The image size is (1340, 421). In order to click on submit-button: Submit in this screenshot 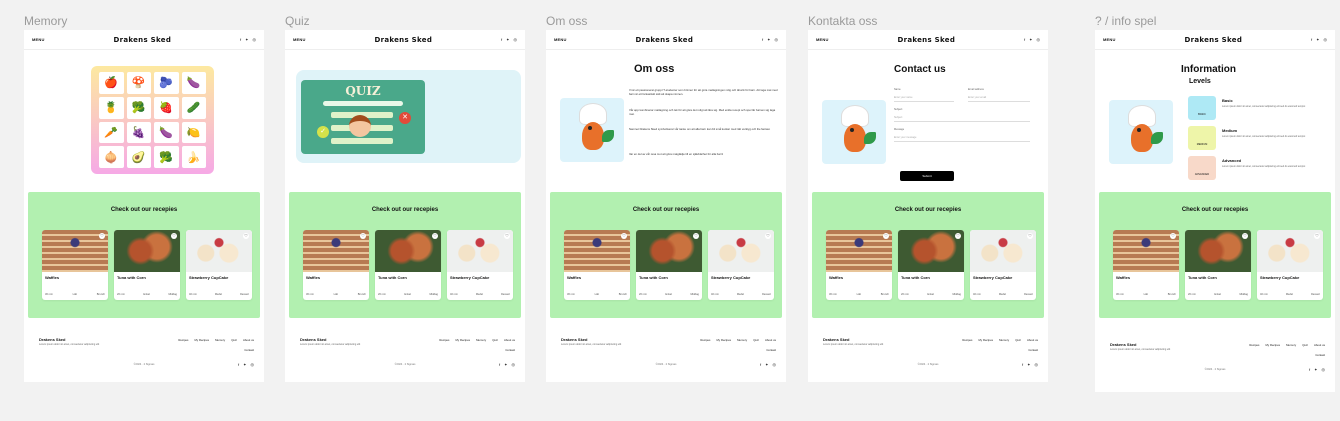, I will do `click(927, 176)`.